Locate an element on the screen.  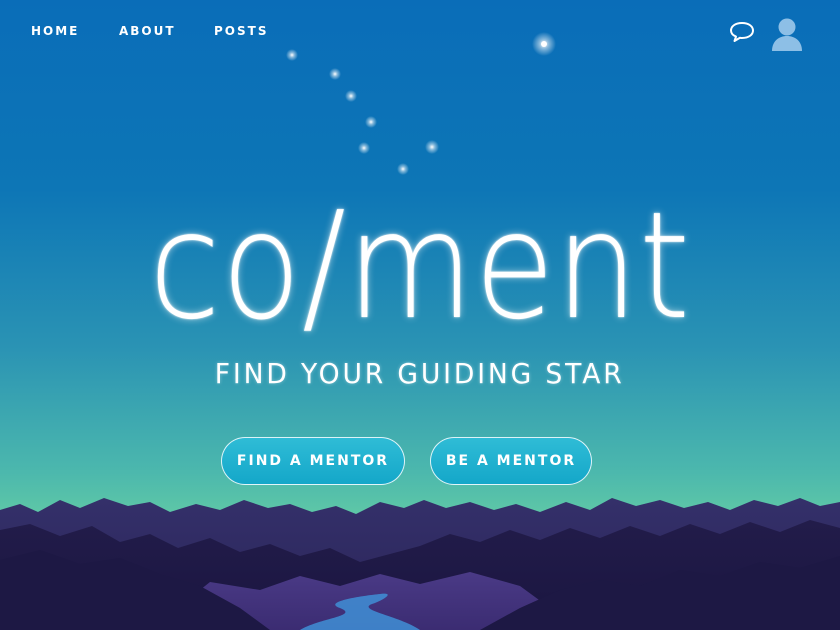
chat-button is located at coordinates (742, 32).